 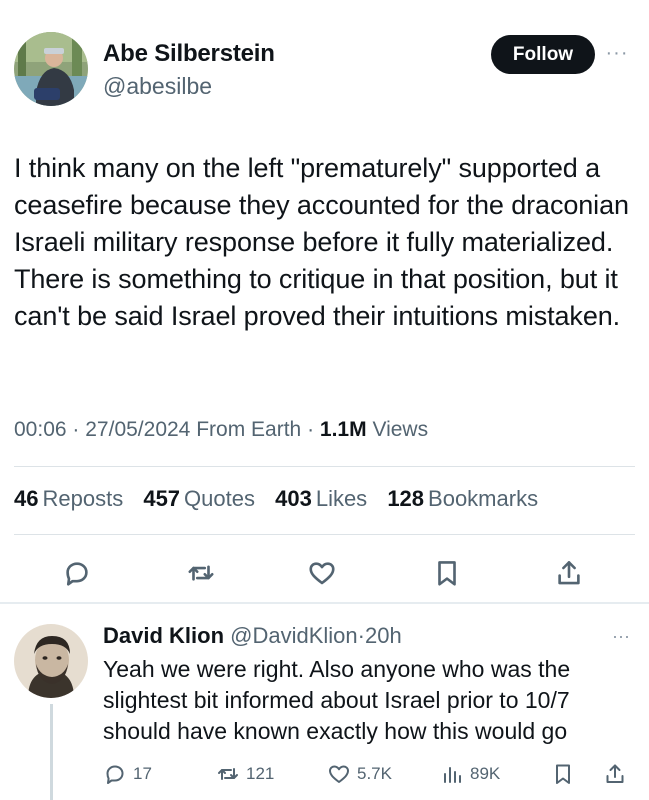 What do you see at coordinates (400, 429) in the screenshot?
I see `views-label: Views` at bounding box center [400, 429].